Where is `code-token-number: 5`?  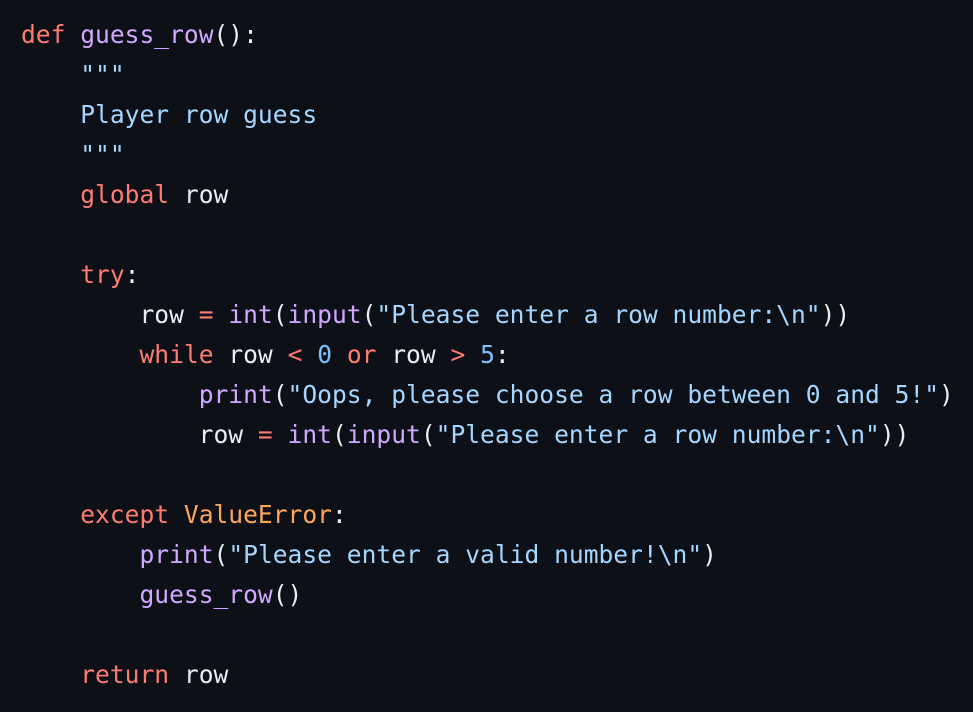
code-token-number: 5 is located at coordinates (487, 354).